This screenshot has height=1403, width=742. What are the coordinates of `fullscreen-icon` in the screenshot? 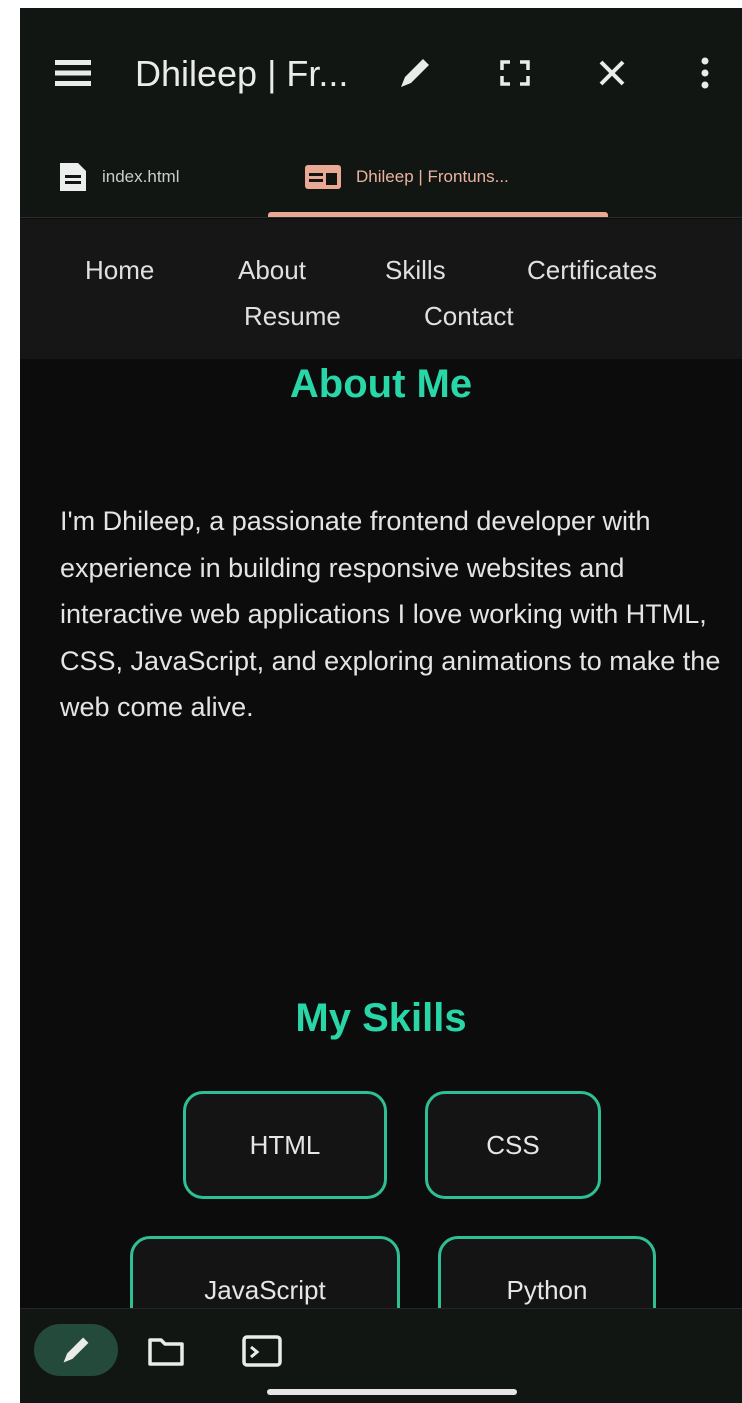 It's located at (515, 73).